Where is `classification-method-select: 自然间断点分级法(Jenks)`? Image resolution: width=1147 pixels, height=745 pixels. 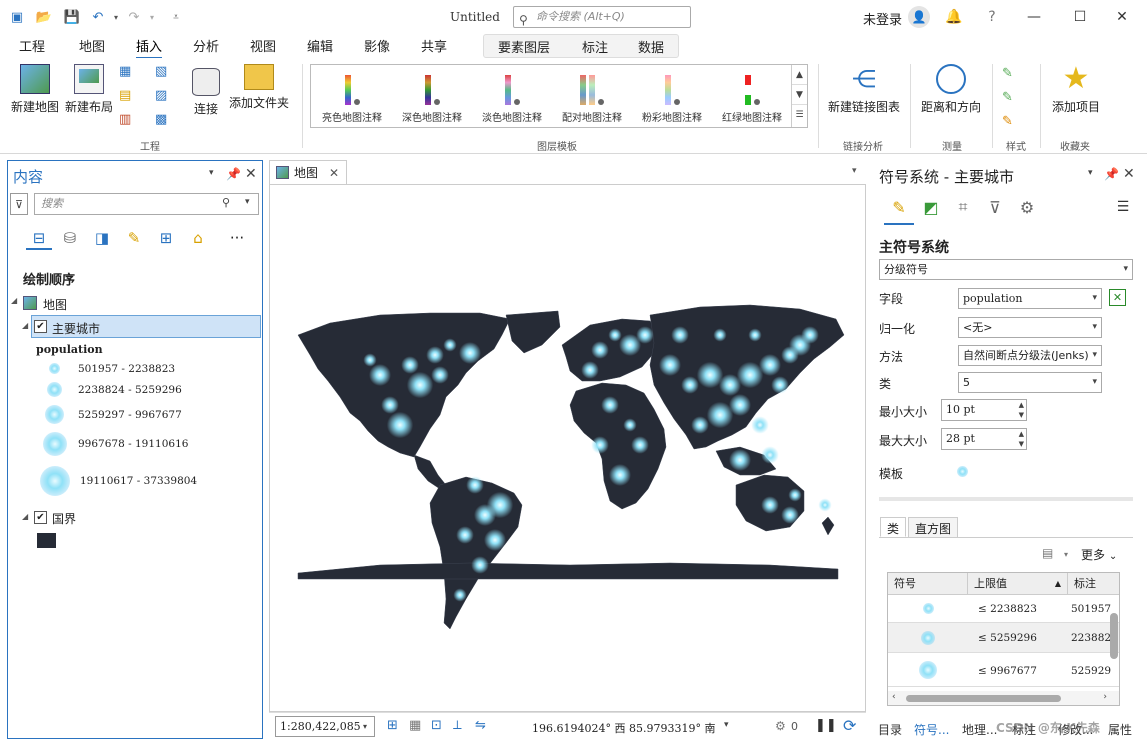
classification-method-select: 自然间断点分级法(Jenks) is located at coordinates (1030, 355).